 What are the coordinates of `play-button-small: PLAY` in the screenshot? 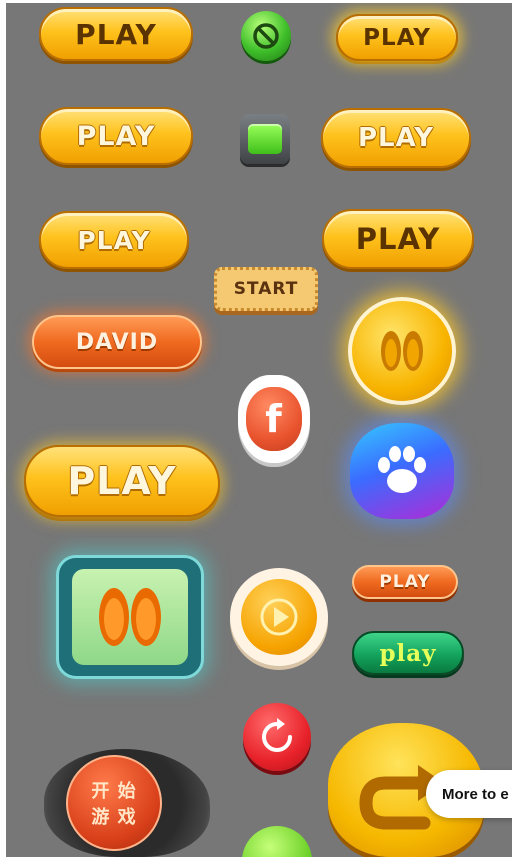 It's located at (405, 582).